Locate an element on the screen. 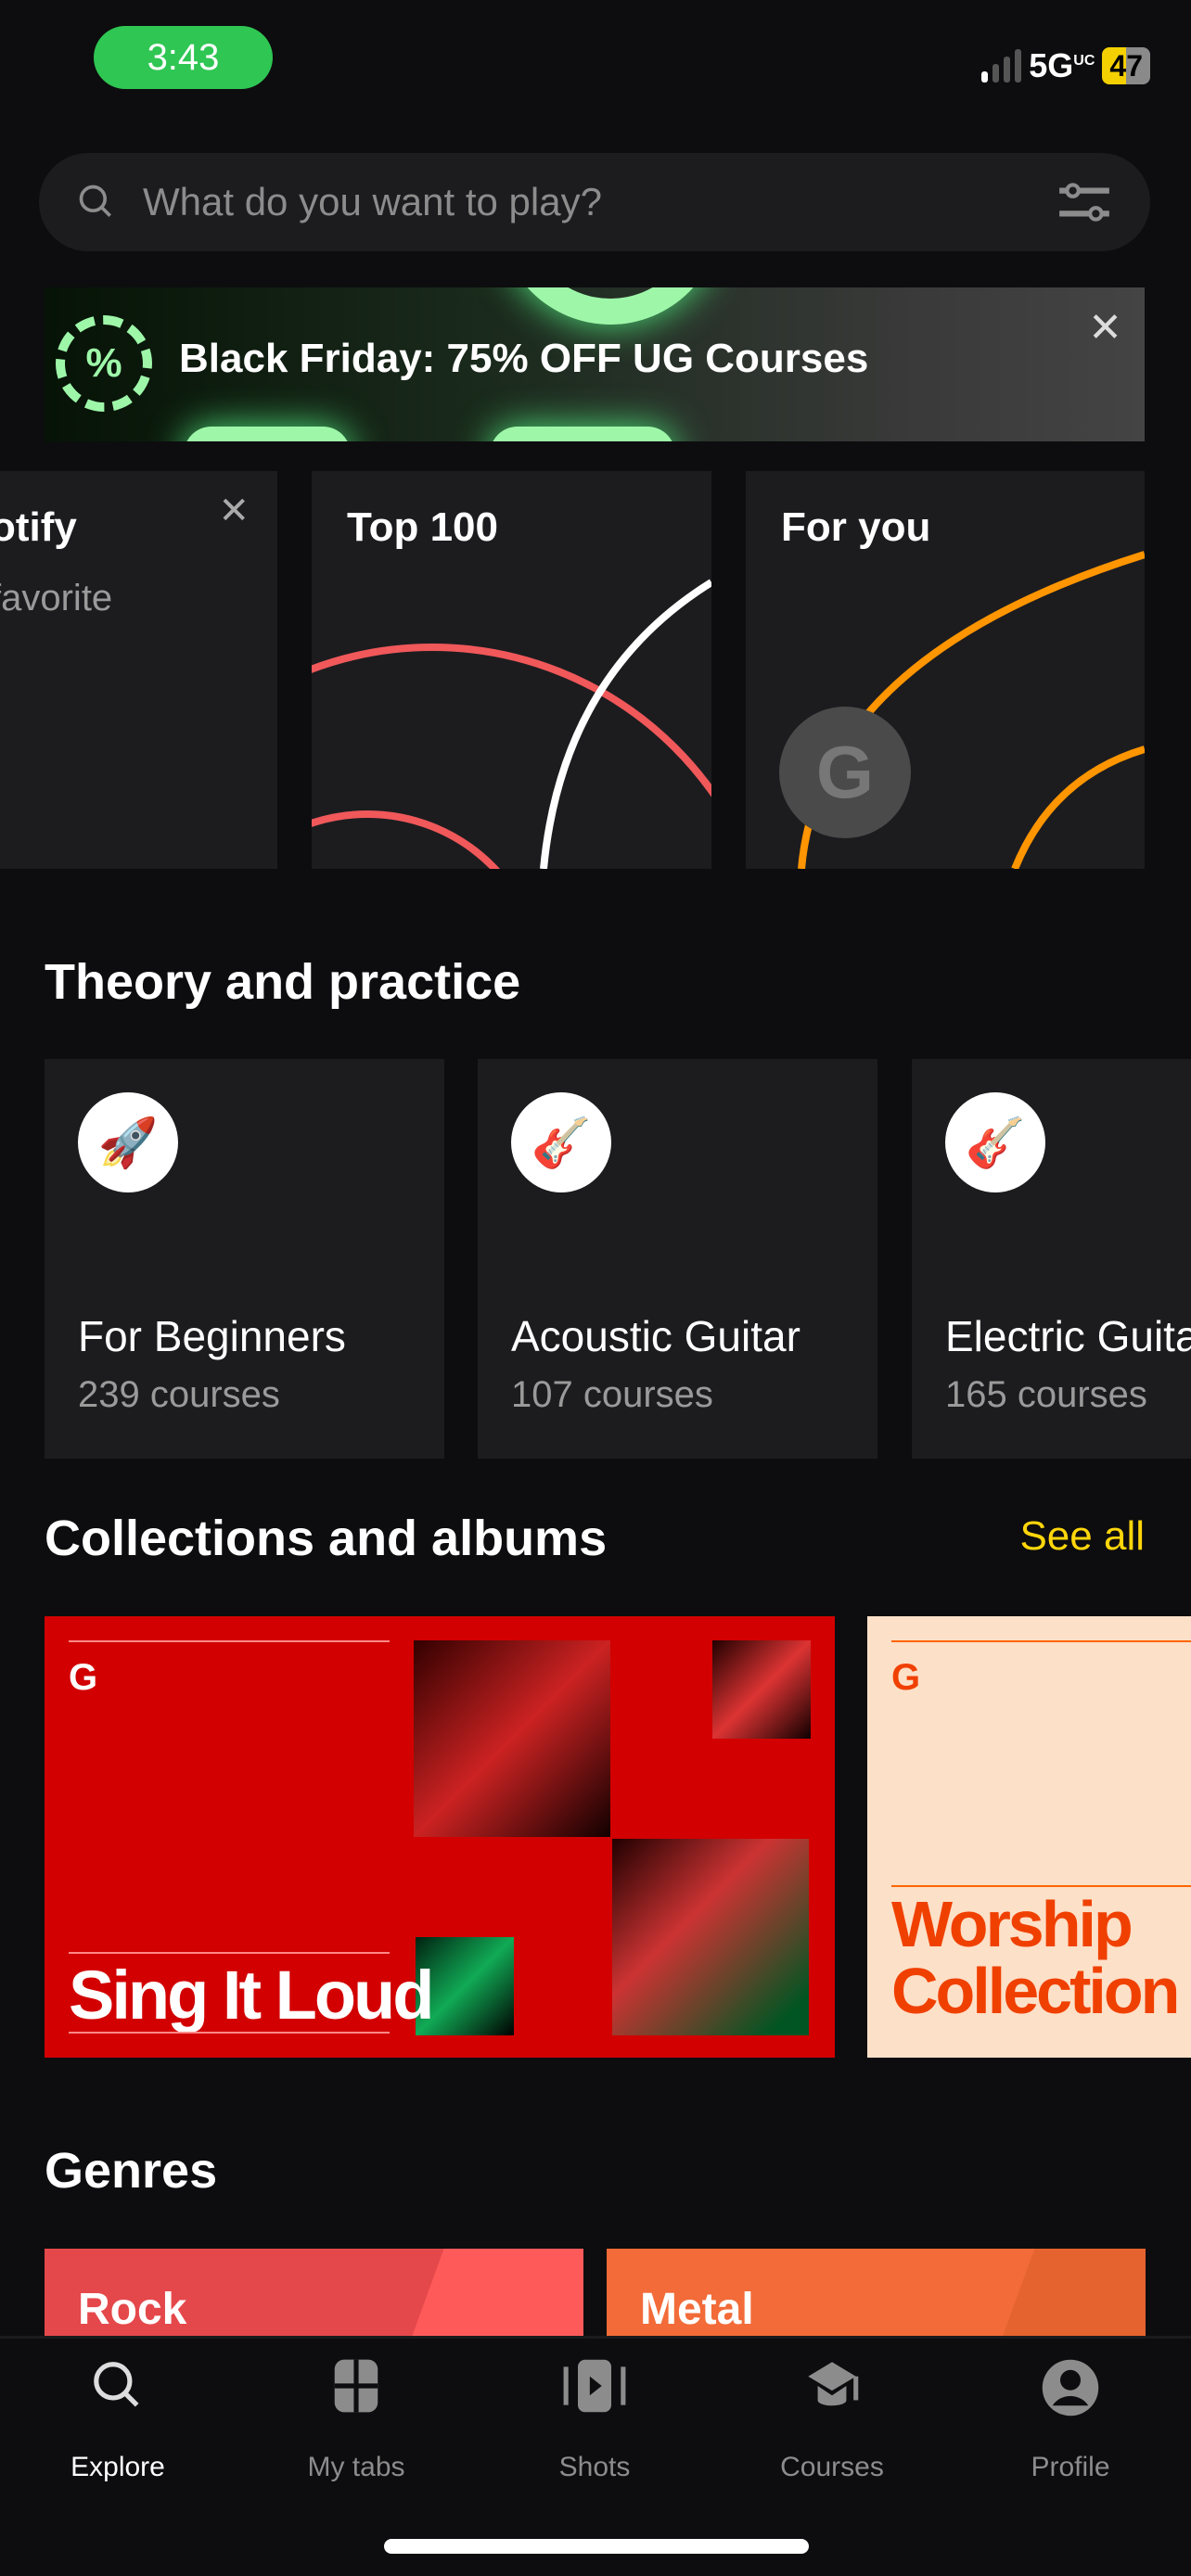  nav-label: Shots is located at coordinates (594, 2467).